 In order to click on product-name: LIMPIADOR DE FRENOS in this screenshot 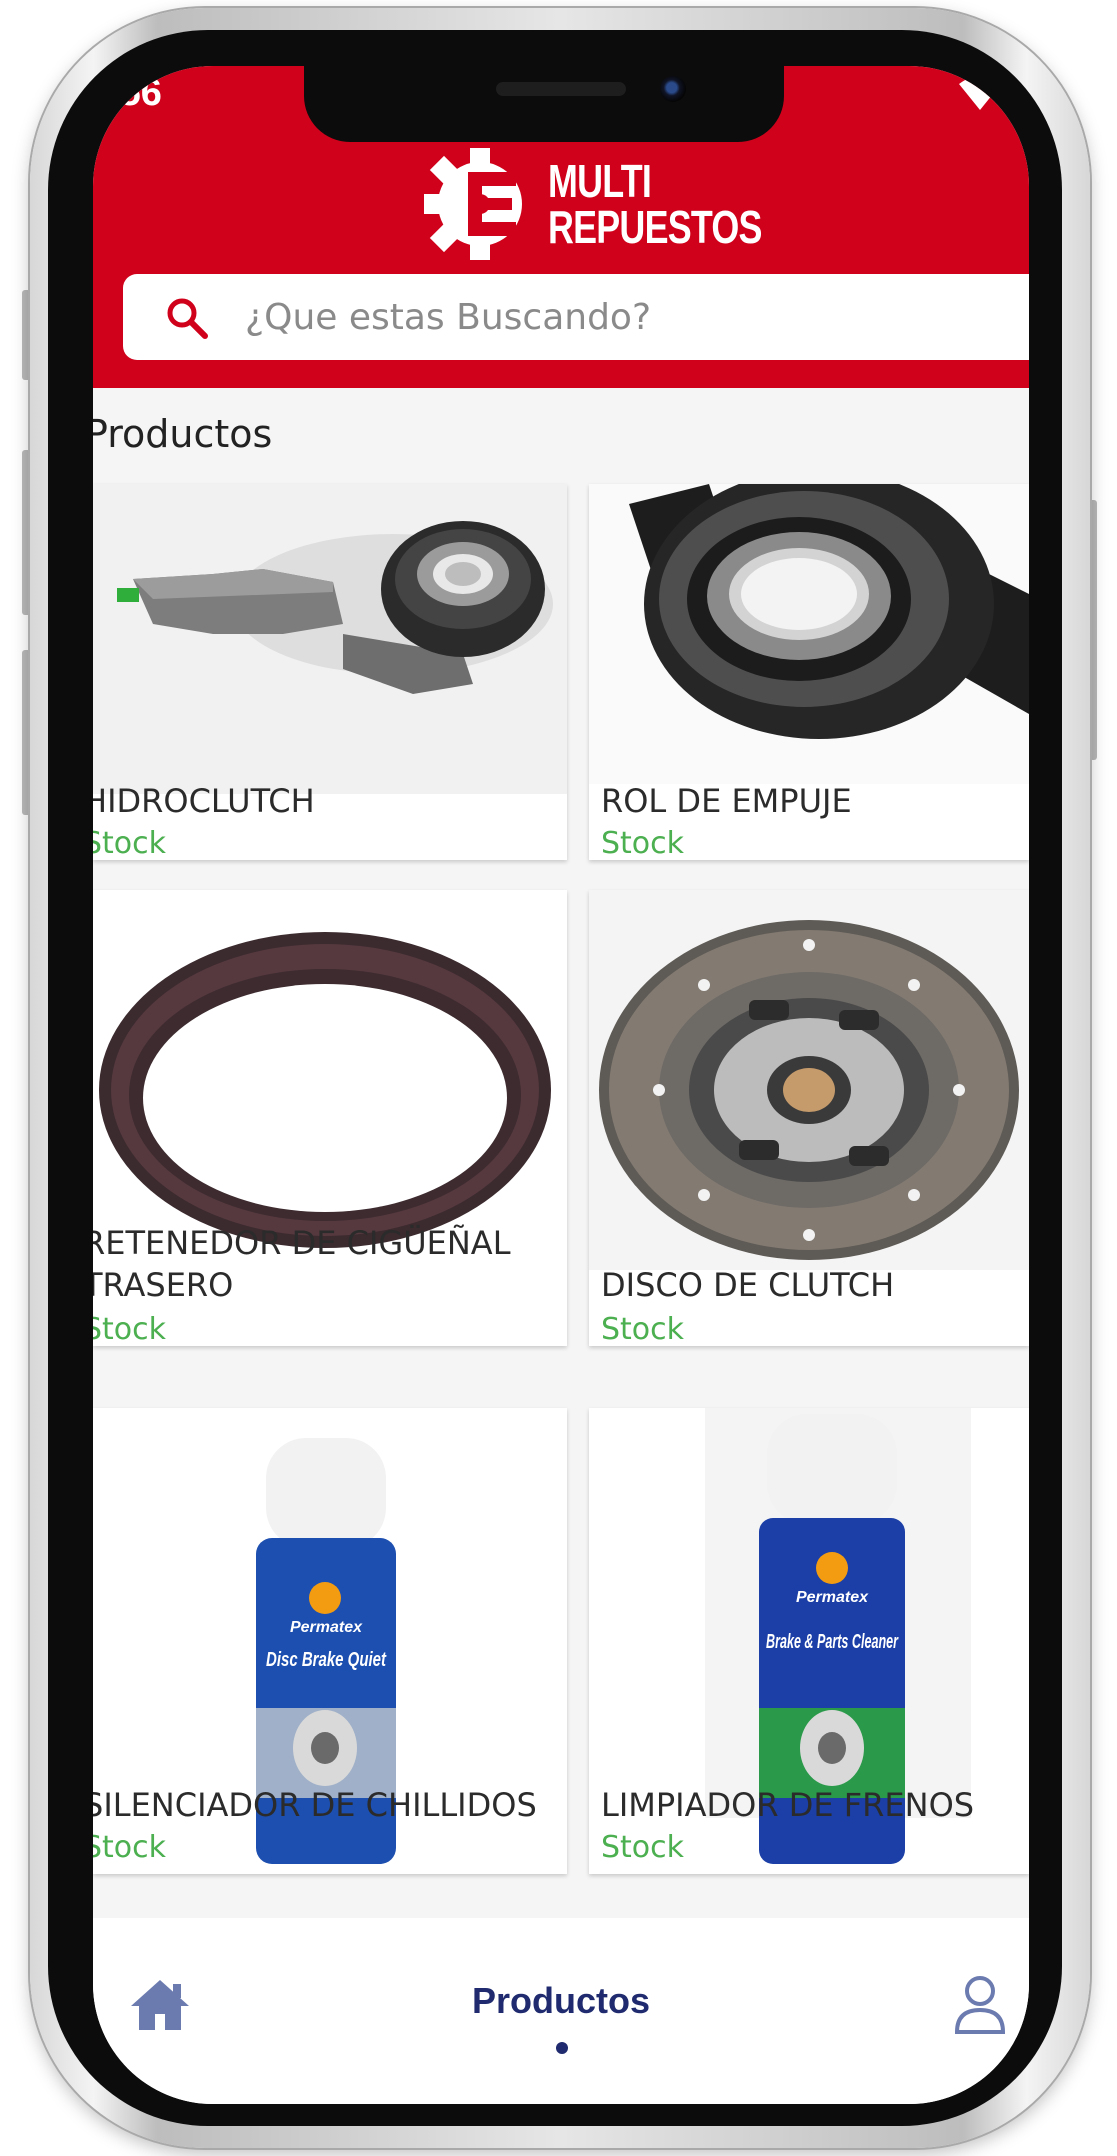, I will do `click(788, 1805)`.